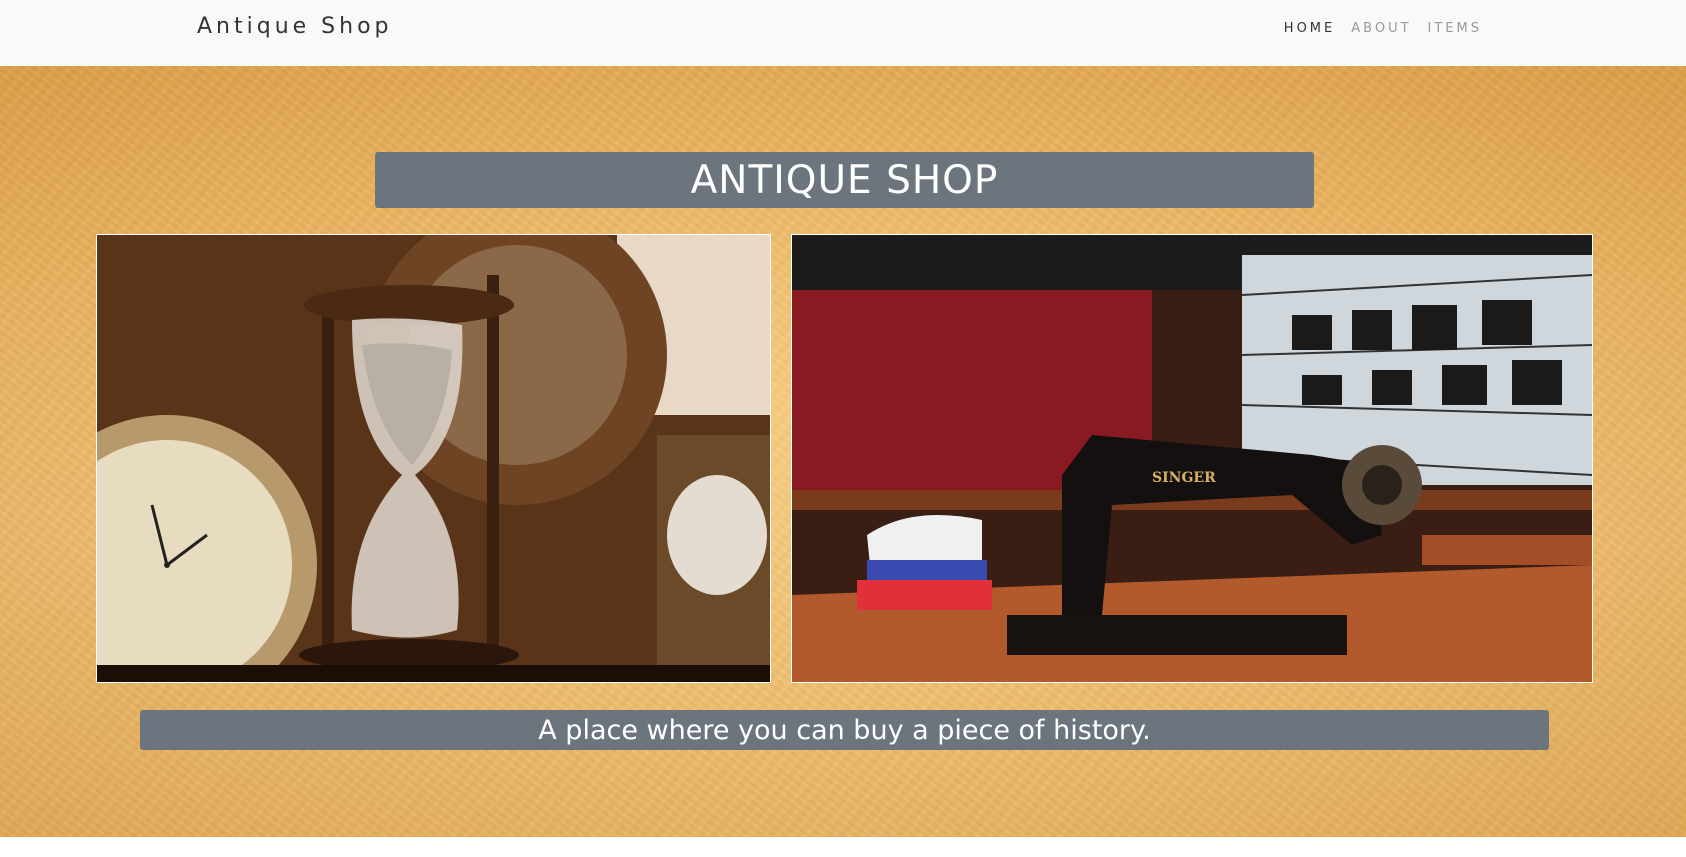 This screenshot has height=857, width=1686. I want to click on nav-link-about: ABOUT, so click(1381, 28).